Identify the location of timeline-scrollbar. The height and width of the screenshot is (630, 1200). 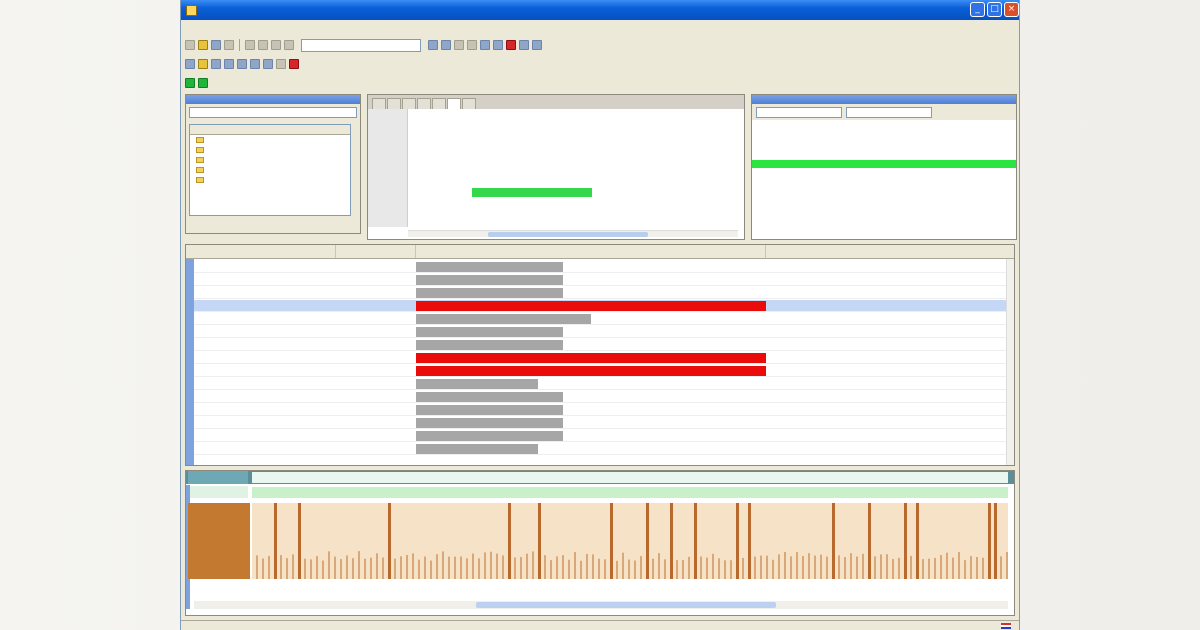
(601, 605).